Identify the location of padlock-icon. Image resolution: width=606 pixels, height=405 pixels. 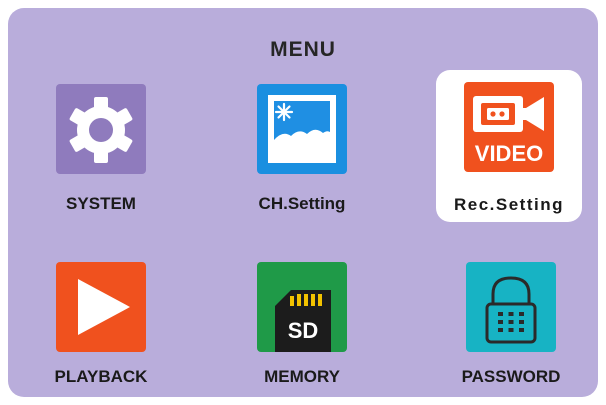
(511, 307).